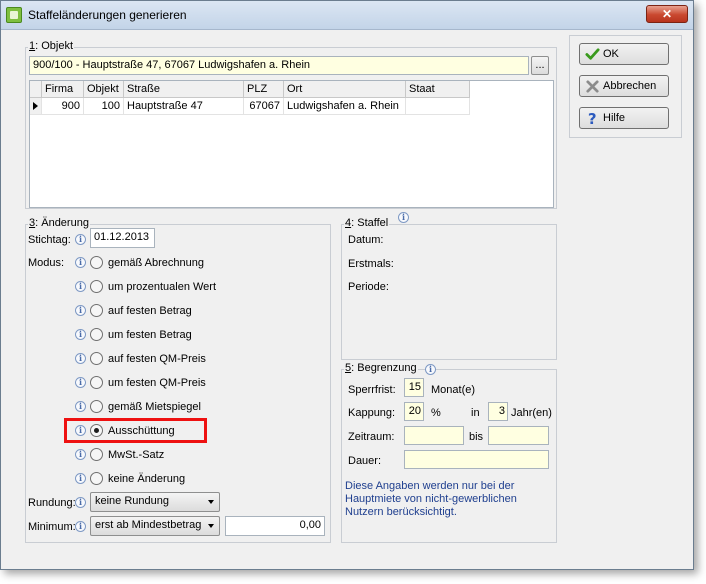 The width and height of the screenshot is (706, 584). I want to click on begrenzung-info-icon: i, so click(430, 369).